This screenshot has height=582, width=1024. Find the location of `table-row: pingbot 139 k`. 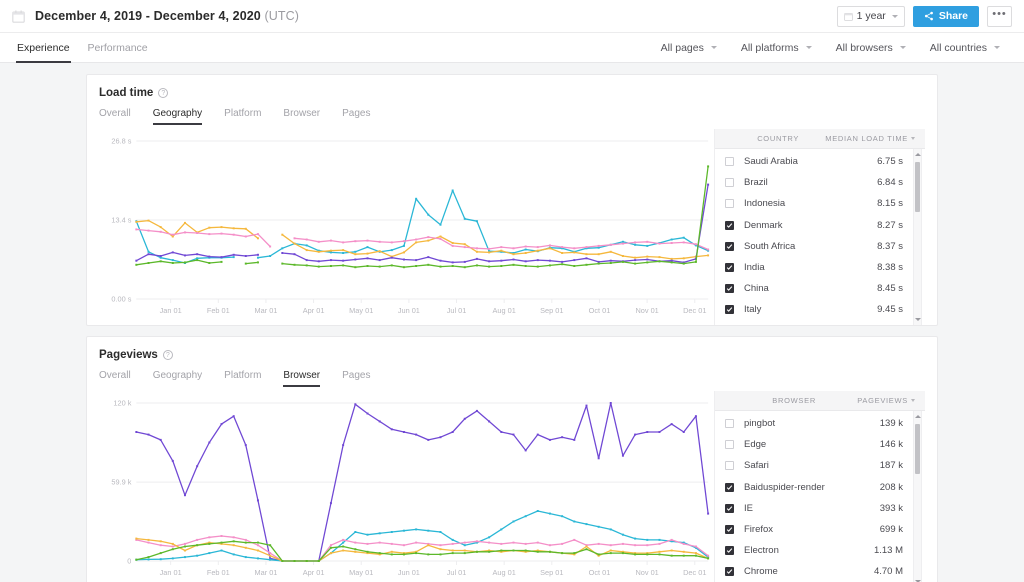

table-row: pingbot 139 k is located at coordinates (820, 423).